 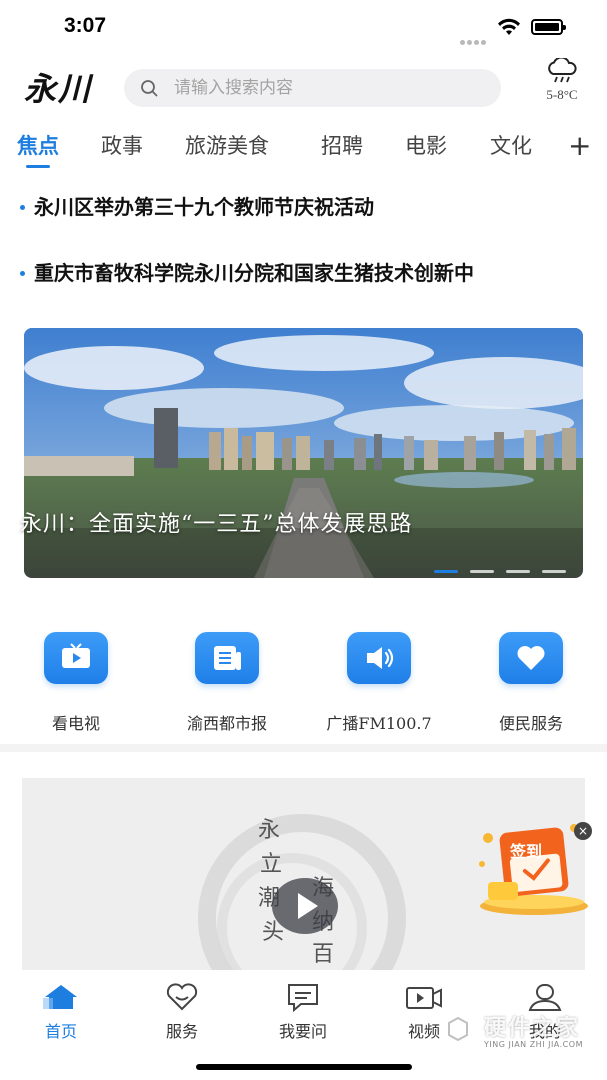 What do you see at coordinates (60, 997) in the screenshot?
I see `home-icon` at bounding box center [60, 997].